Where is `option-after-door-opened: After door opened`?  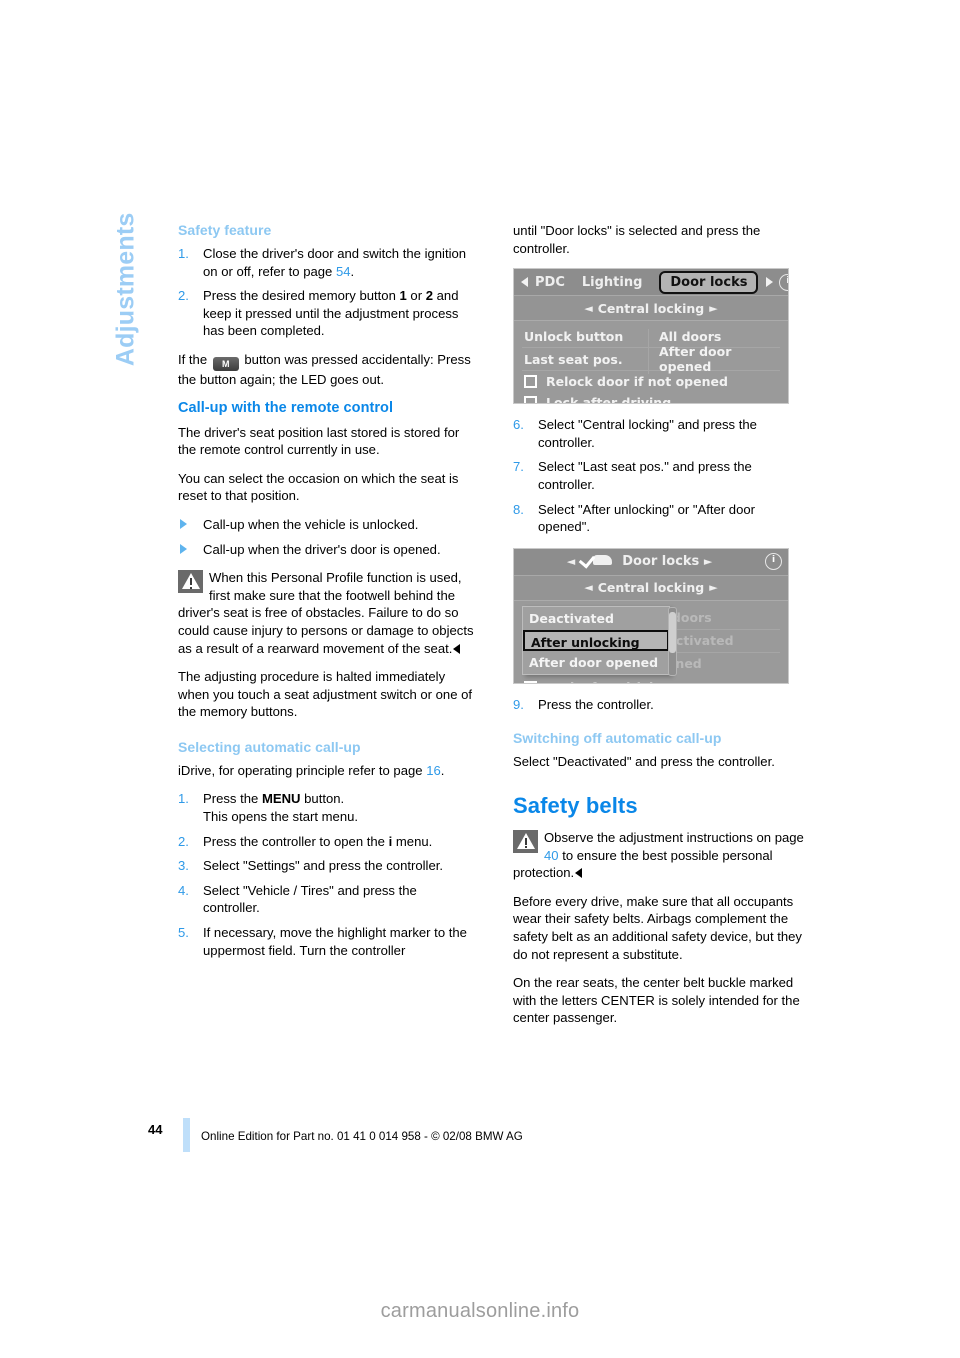 option-after-door-opened: After door opened is located at coordinates (596, 662).